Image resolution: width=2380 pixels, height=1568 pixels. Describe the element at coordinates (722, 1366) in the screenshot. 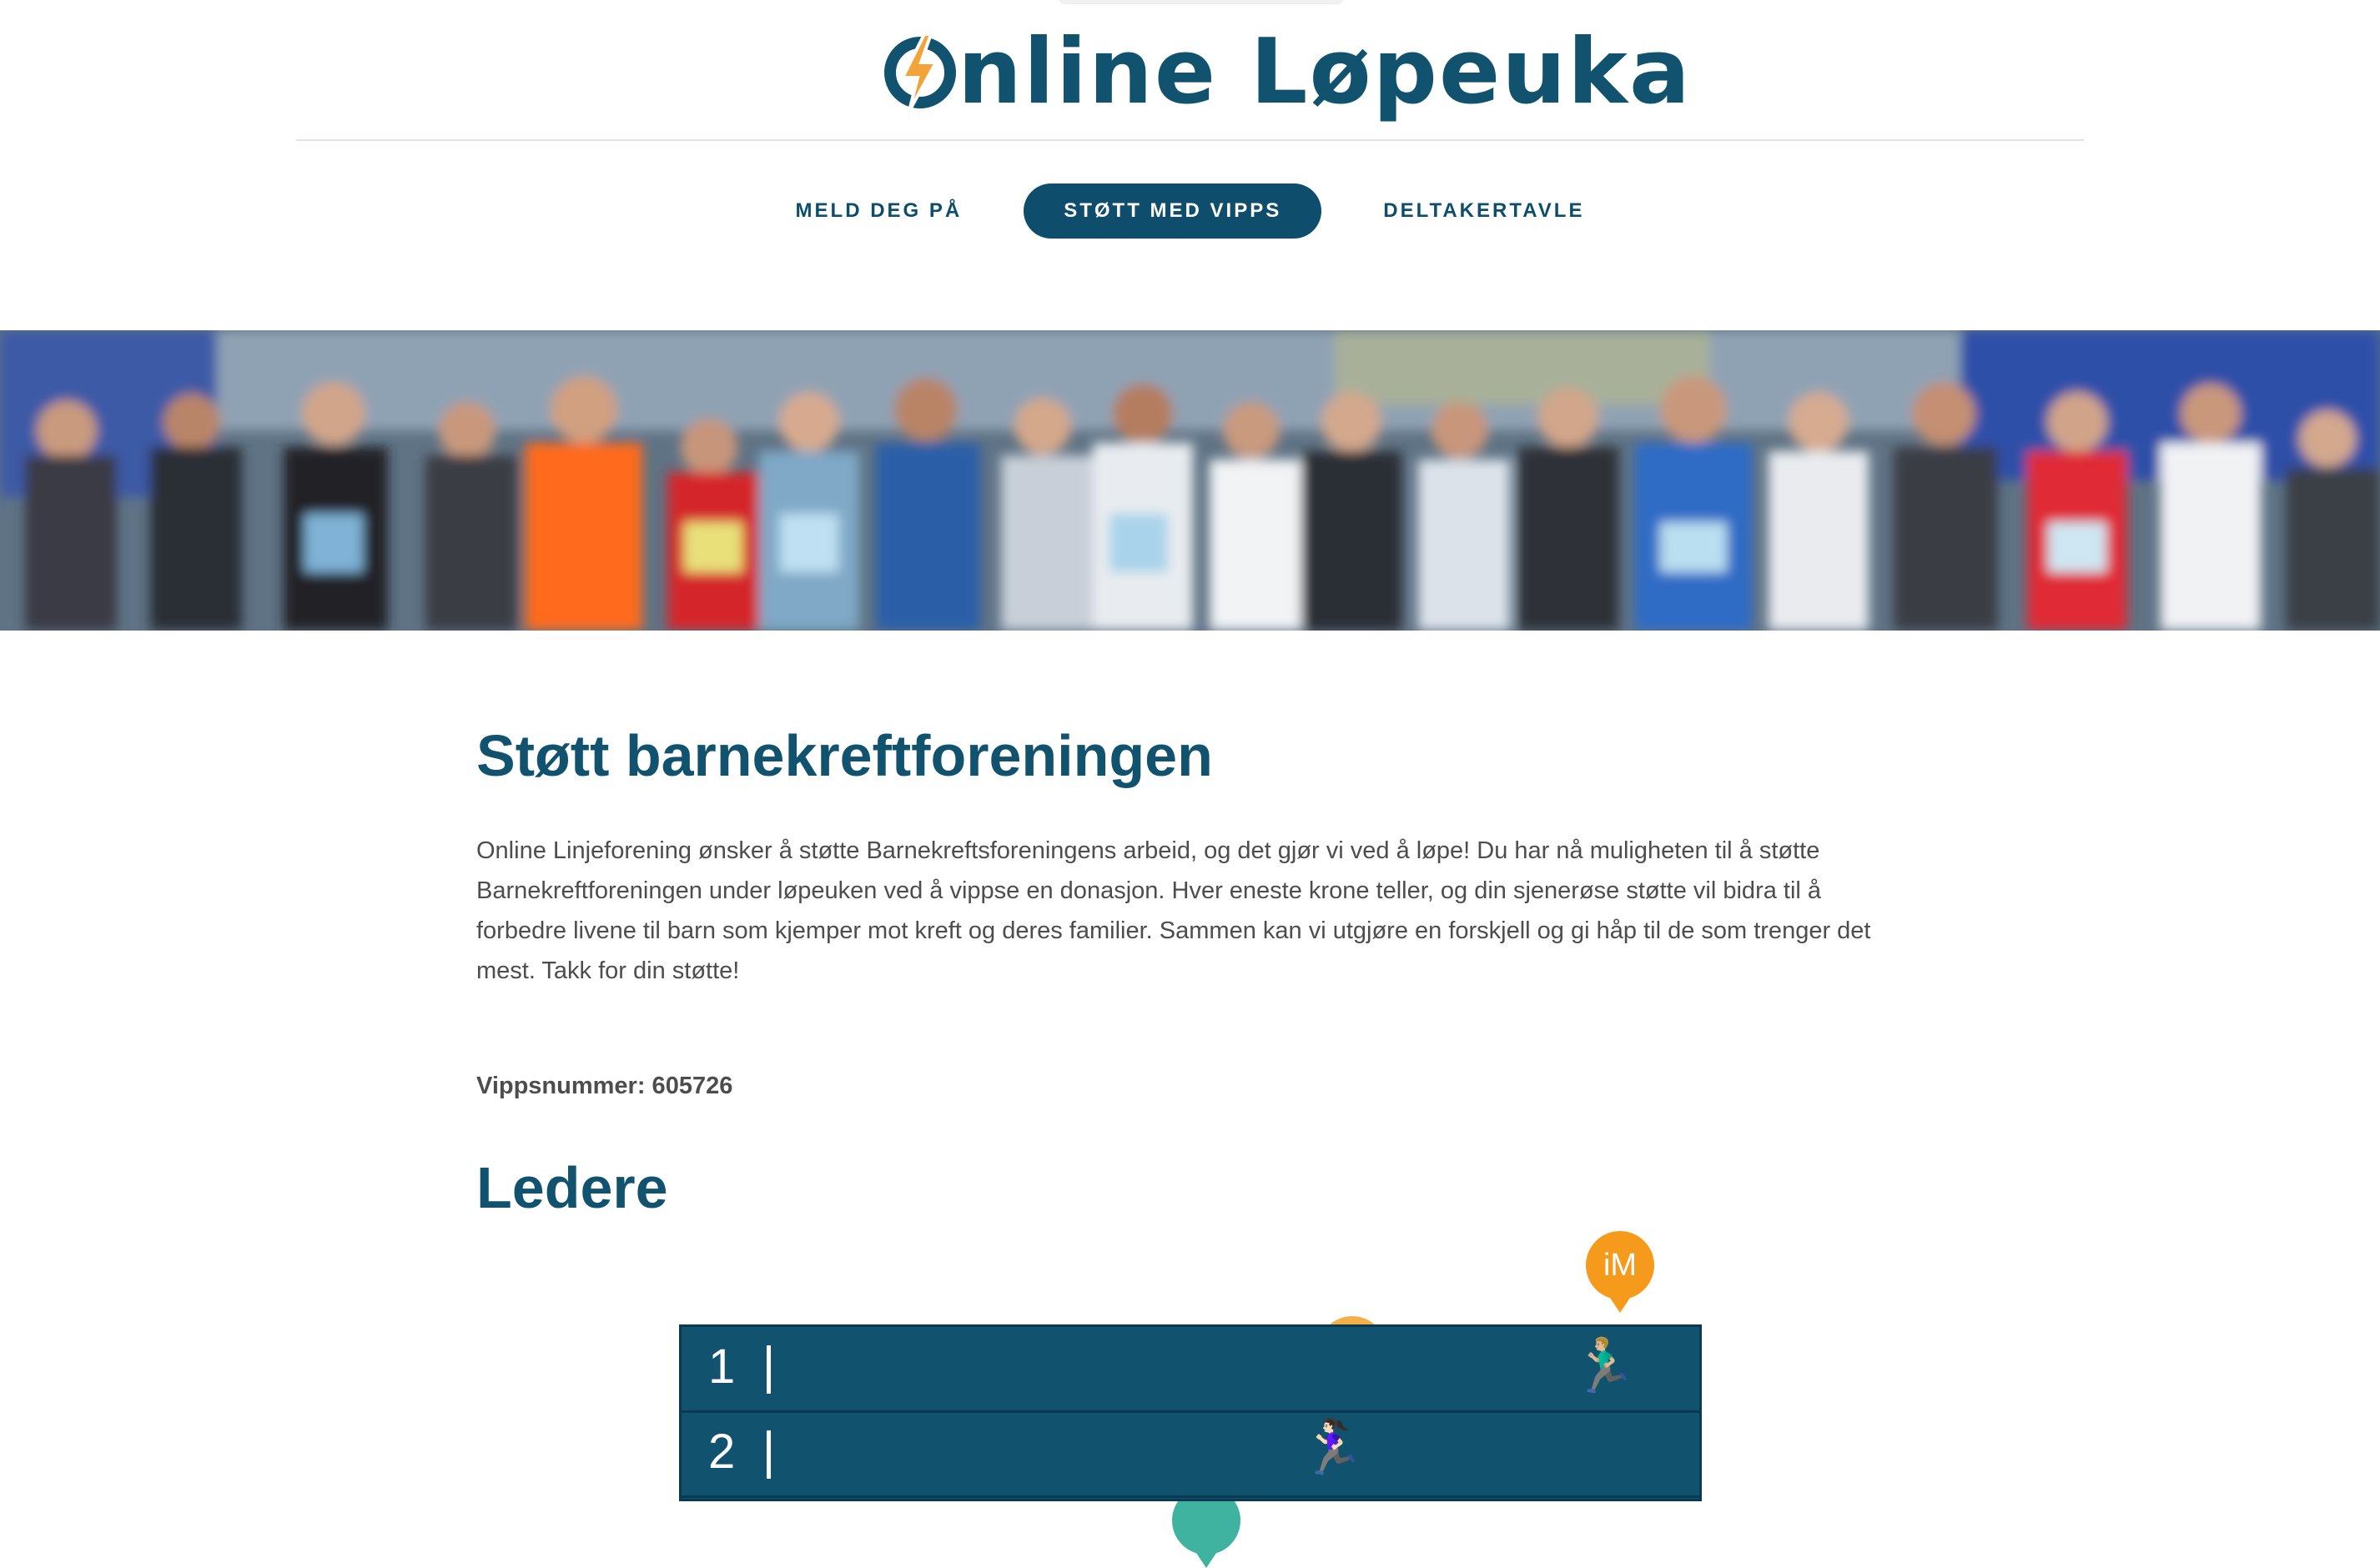

I see `lane-rank: 1` at that location.